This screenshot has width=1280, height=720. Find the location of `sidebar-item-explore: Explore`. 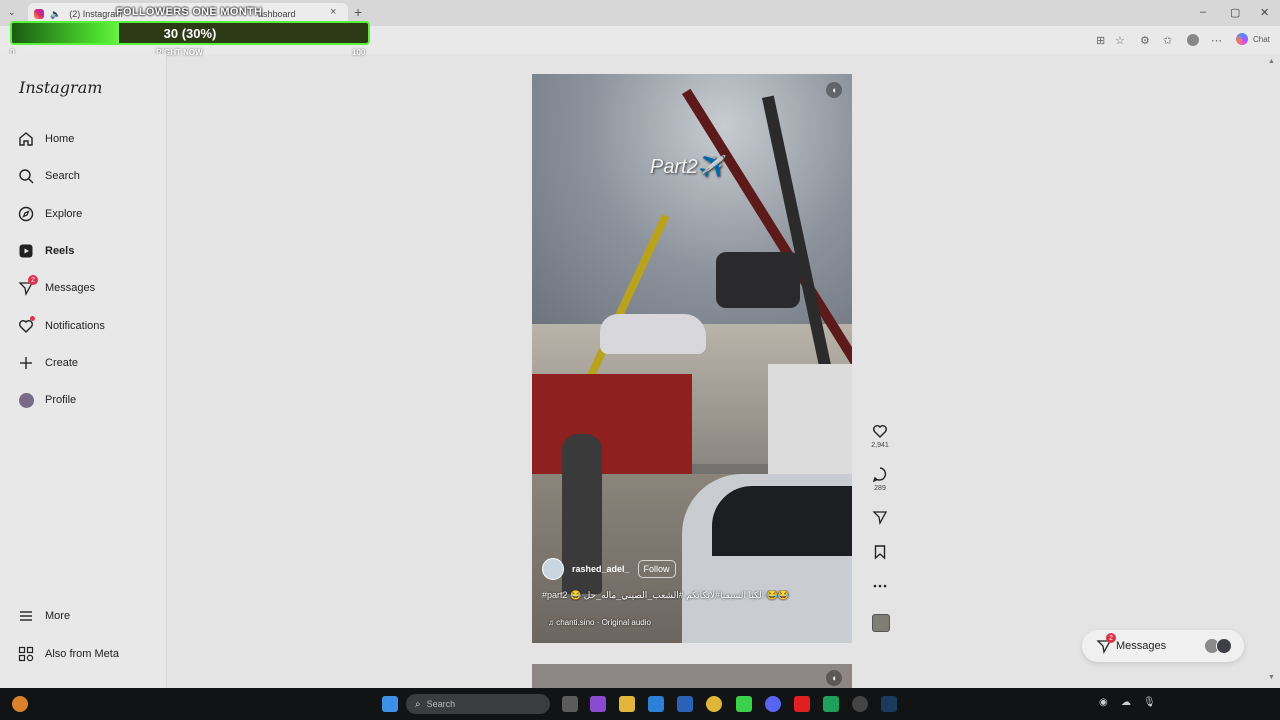

sidebar-item-explore: Explore is located at coordinates (50, 214).